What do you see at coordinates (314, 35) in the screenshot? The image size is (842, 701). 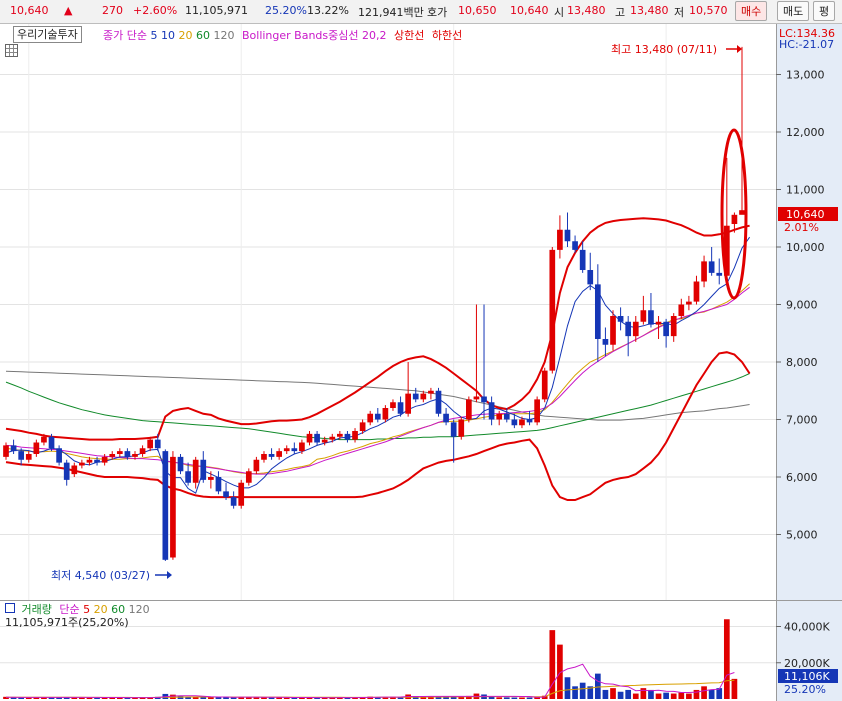 I see `bb-legend-label: Bollinger Bands중심선 20,2` at bounding box center [314, 35].